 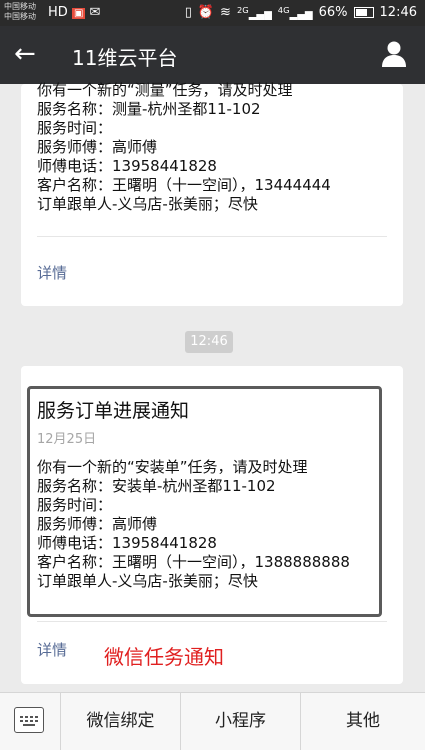 I want to click on notification-icons: HD ▣ ✉, so click(x=74, y=12).